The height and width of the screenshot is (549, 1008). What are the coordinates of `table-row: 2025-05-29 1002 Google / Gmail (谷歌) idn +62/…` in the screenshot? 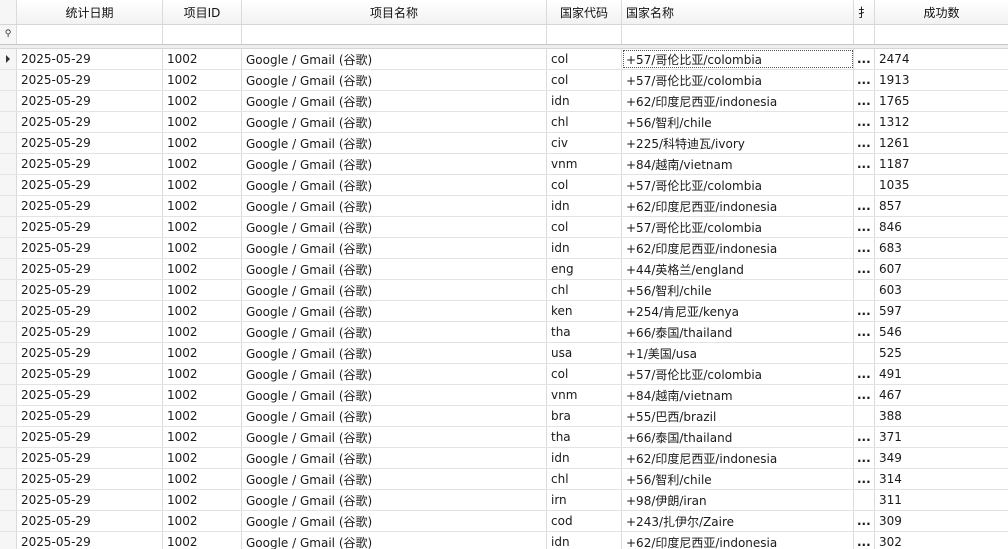 It's located at (504, 101).